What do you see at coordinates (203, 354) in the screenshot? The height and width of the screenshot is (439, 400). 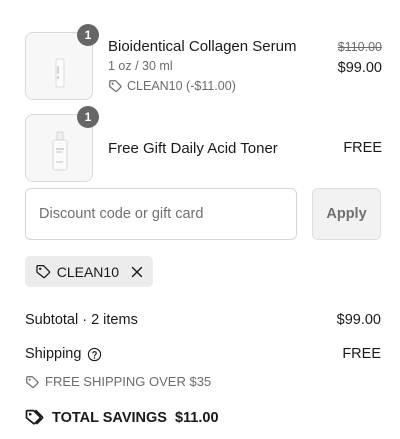 I see `shipping-row: Shipping FREE` at bounding box center [203, 354].